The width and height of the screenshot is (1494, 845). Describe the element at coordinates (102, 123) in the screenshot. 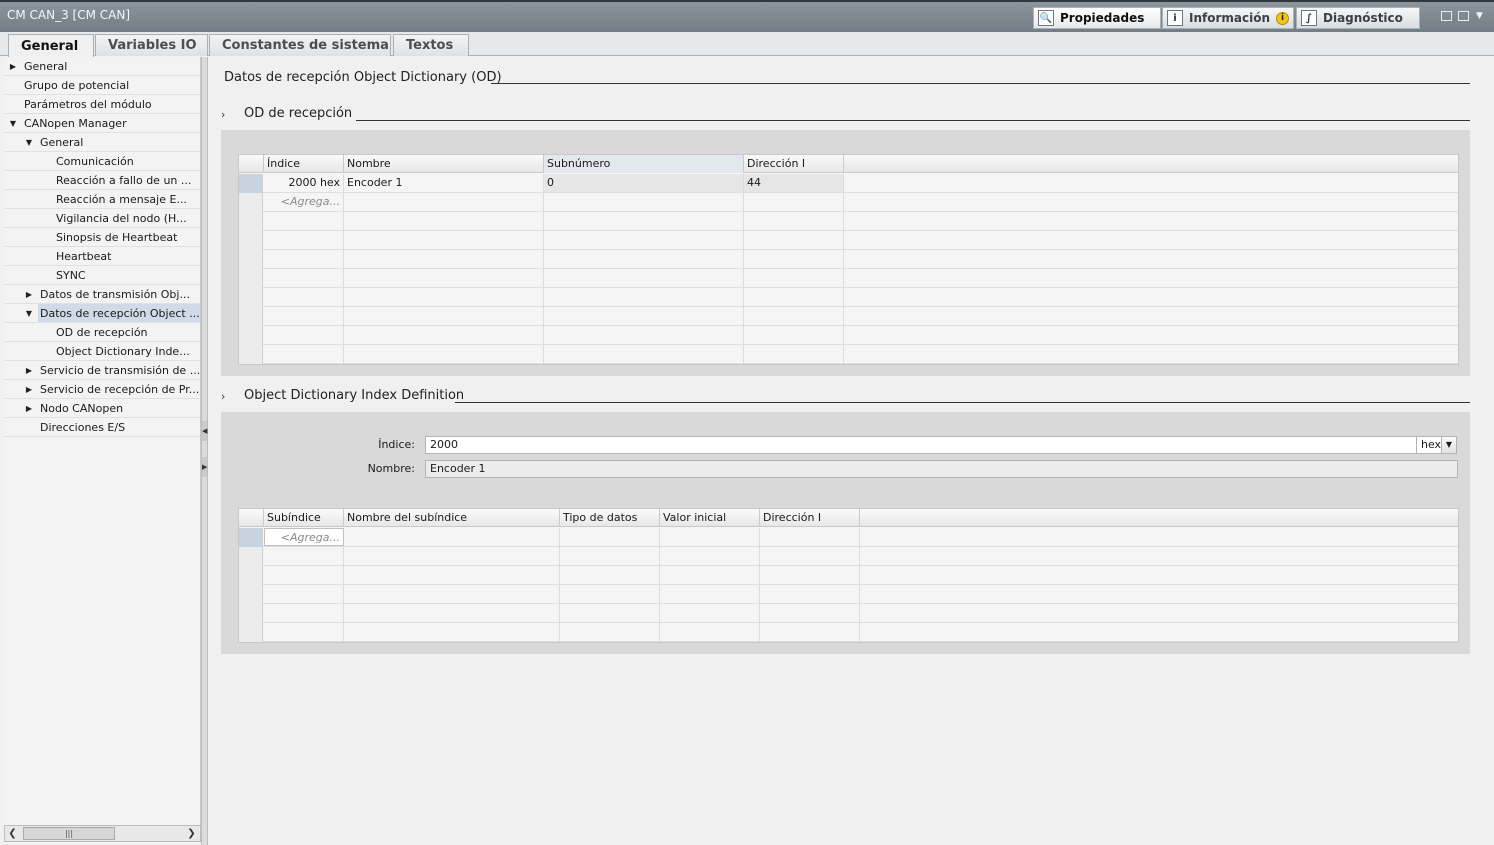

I see `tree-item: ▼ CANopen Manager` at that location.